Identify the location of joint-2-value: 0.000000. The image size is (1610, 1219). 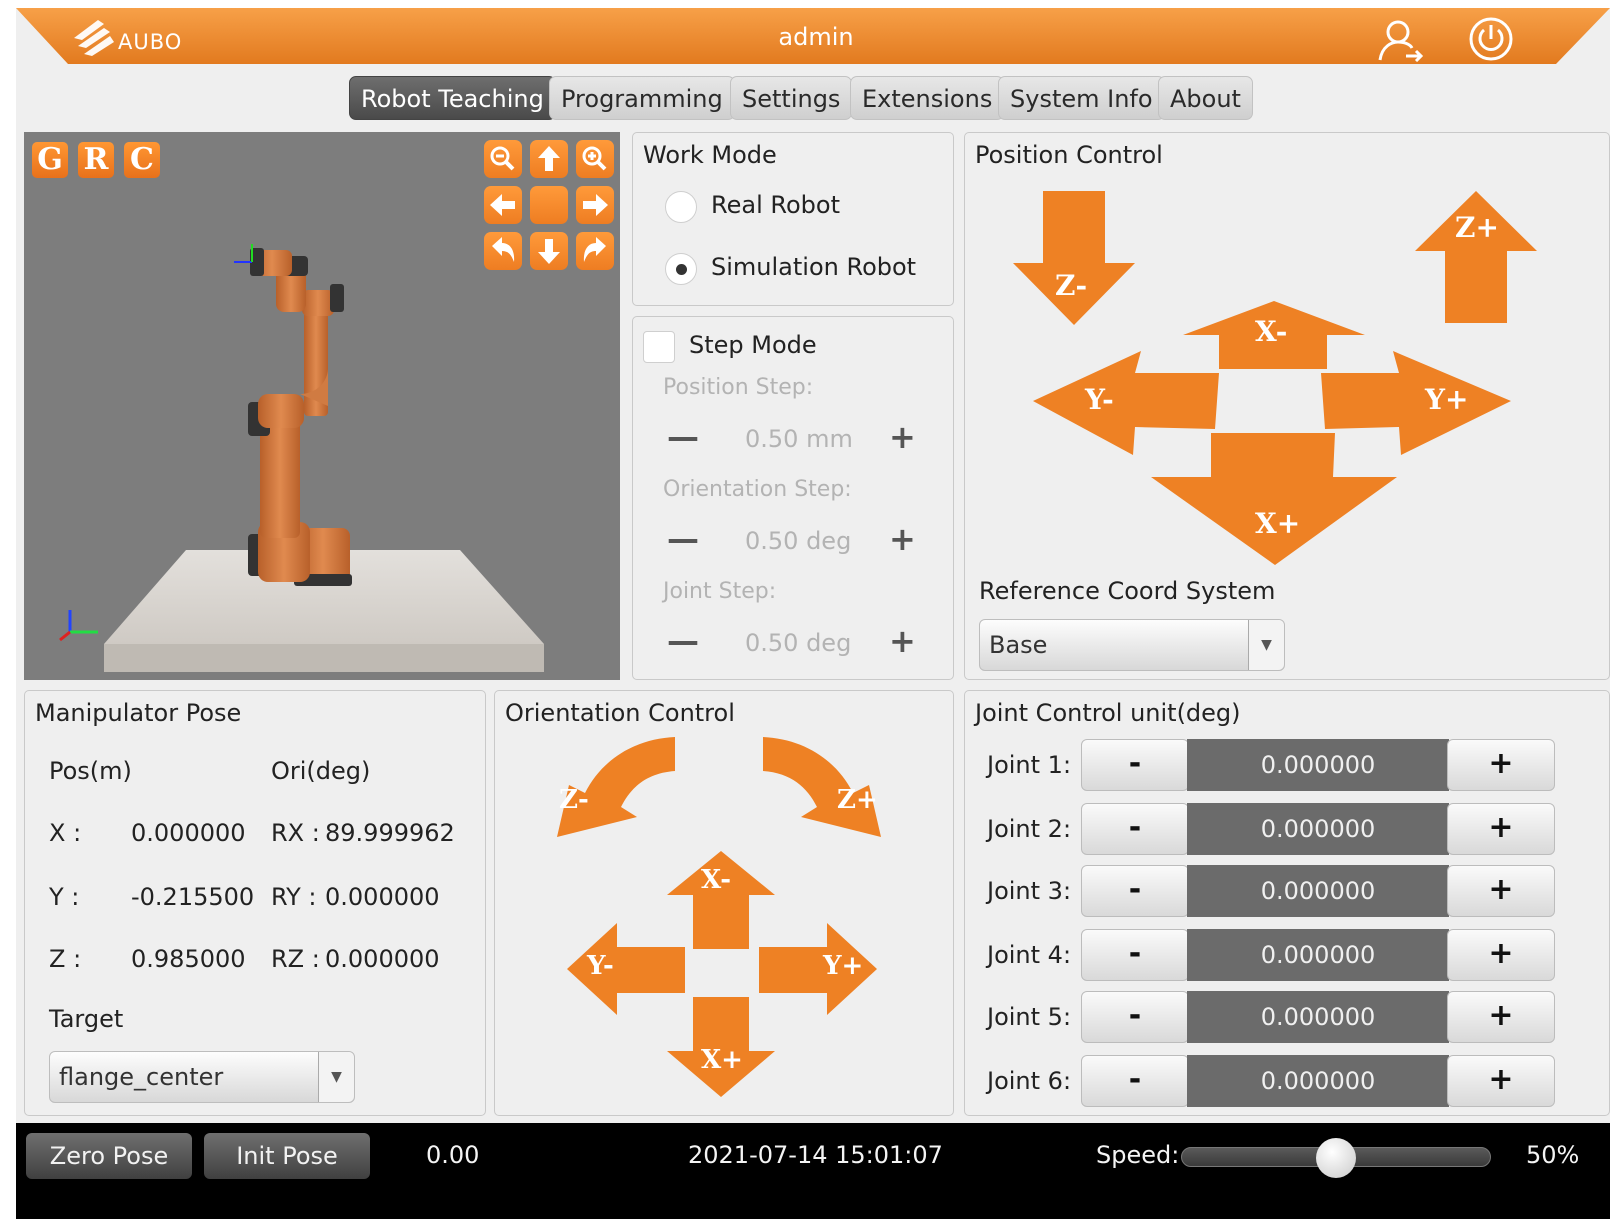
(1318, 829).